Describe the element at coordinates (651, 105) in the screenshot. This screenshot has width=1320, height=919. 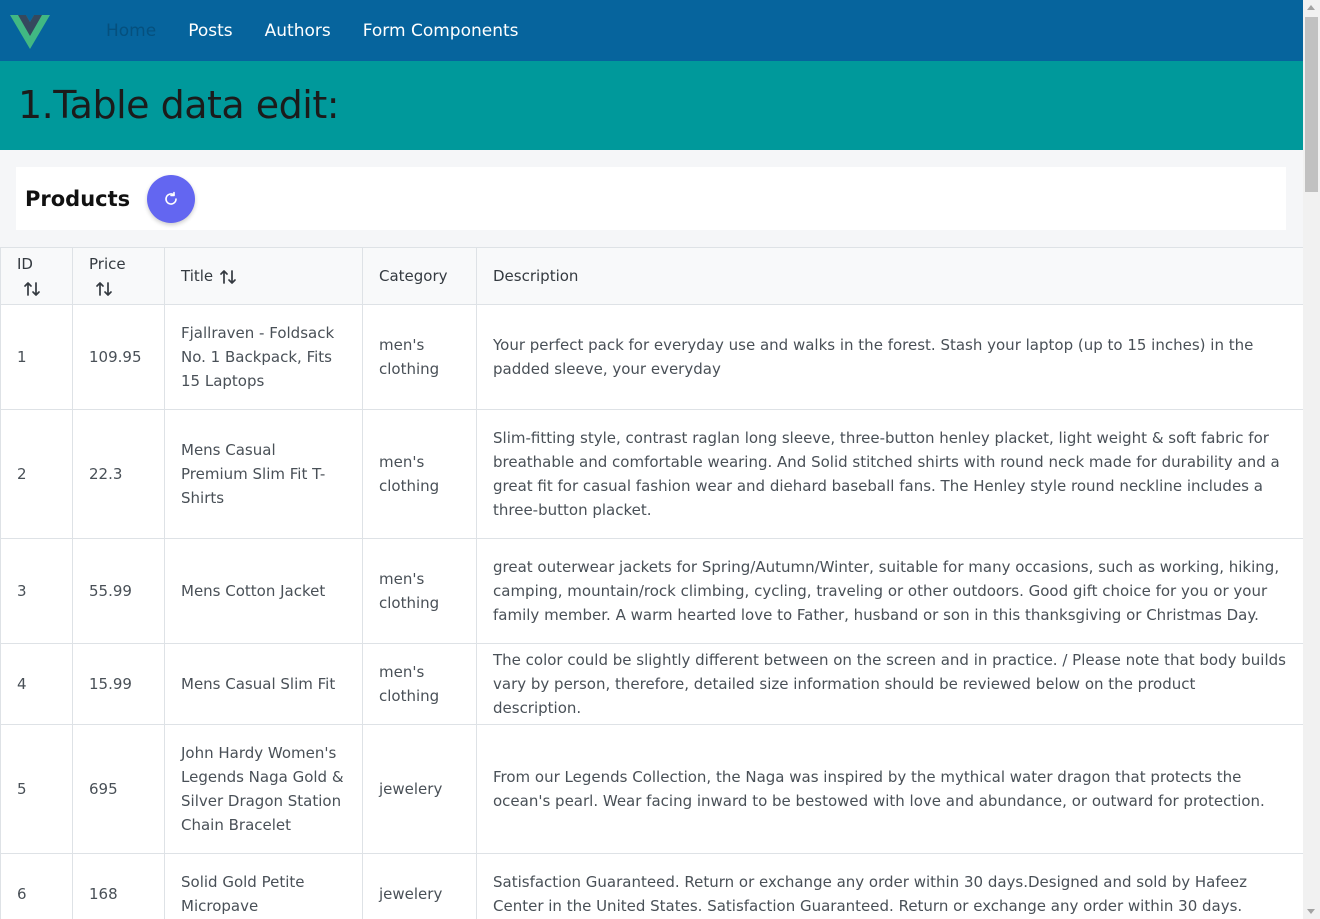
I see `page-header: 1.Table data edit:` at that location.